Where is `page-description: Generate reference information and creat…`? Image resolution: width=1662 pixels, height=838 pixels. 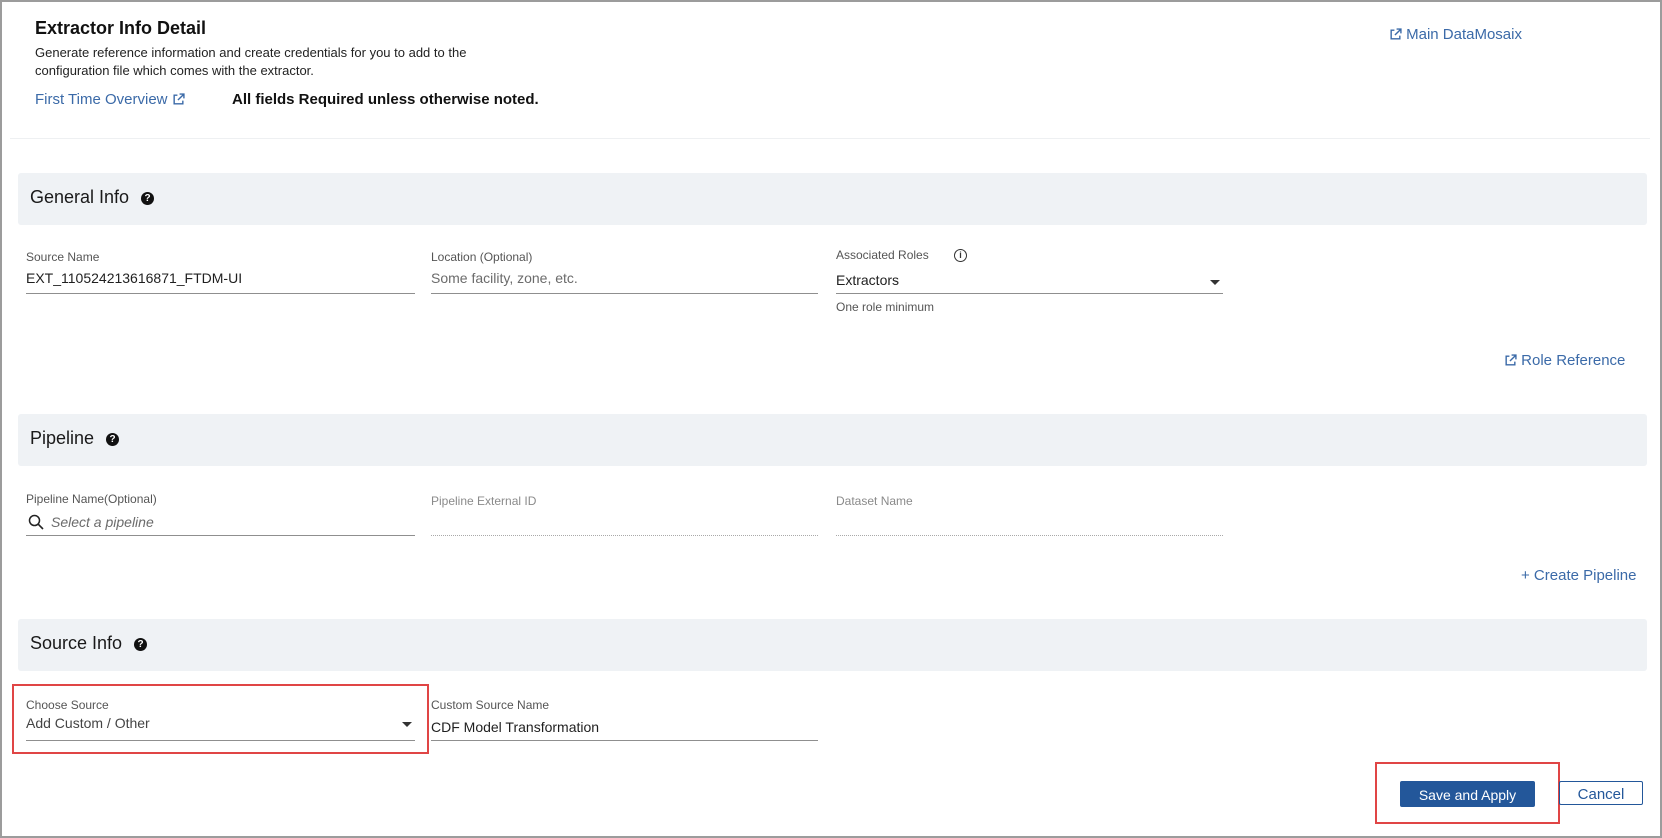 page-description: Generate reference information and creat… is located at coordinates (251, 61).